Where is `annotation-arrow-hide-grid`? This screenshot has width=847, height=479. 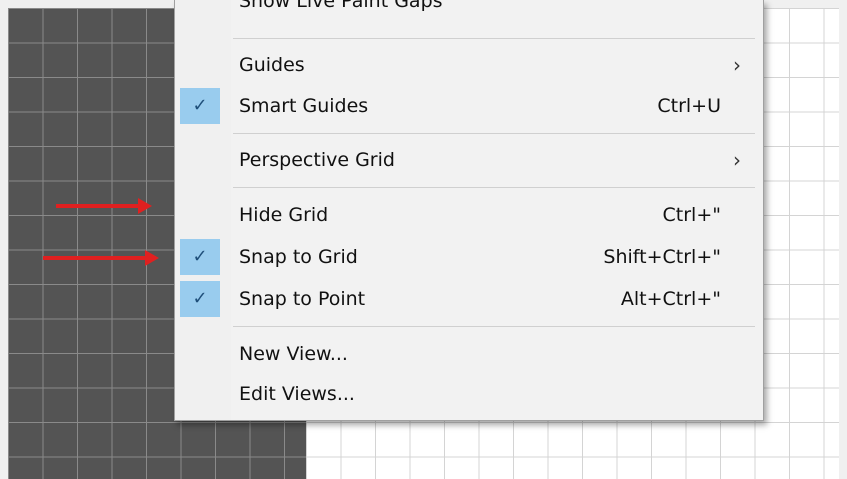
annotation-arrow-hide-grid is located at coordinates (104, 206).